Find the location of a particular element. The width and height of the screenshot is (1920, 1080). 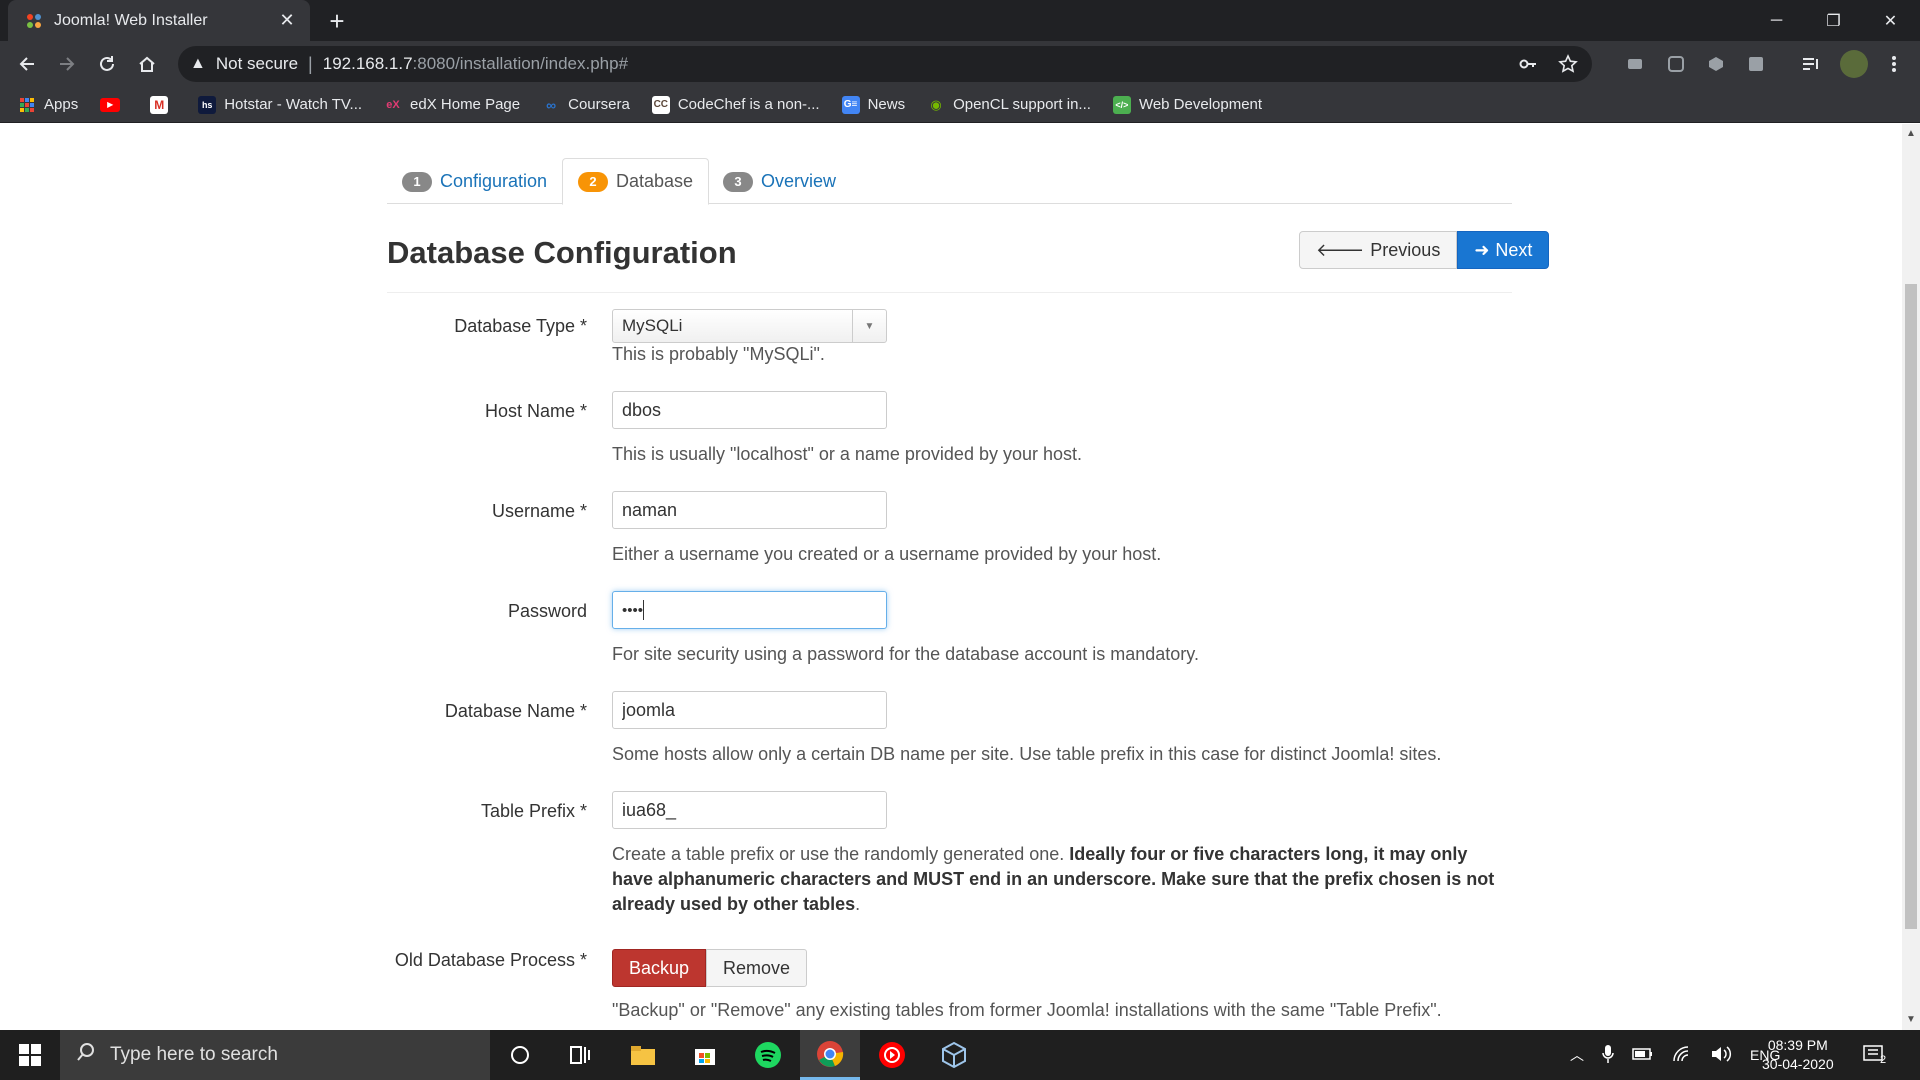

db-name-label: Database Name * is located at coordinates (515, 711).